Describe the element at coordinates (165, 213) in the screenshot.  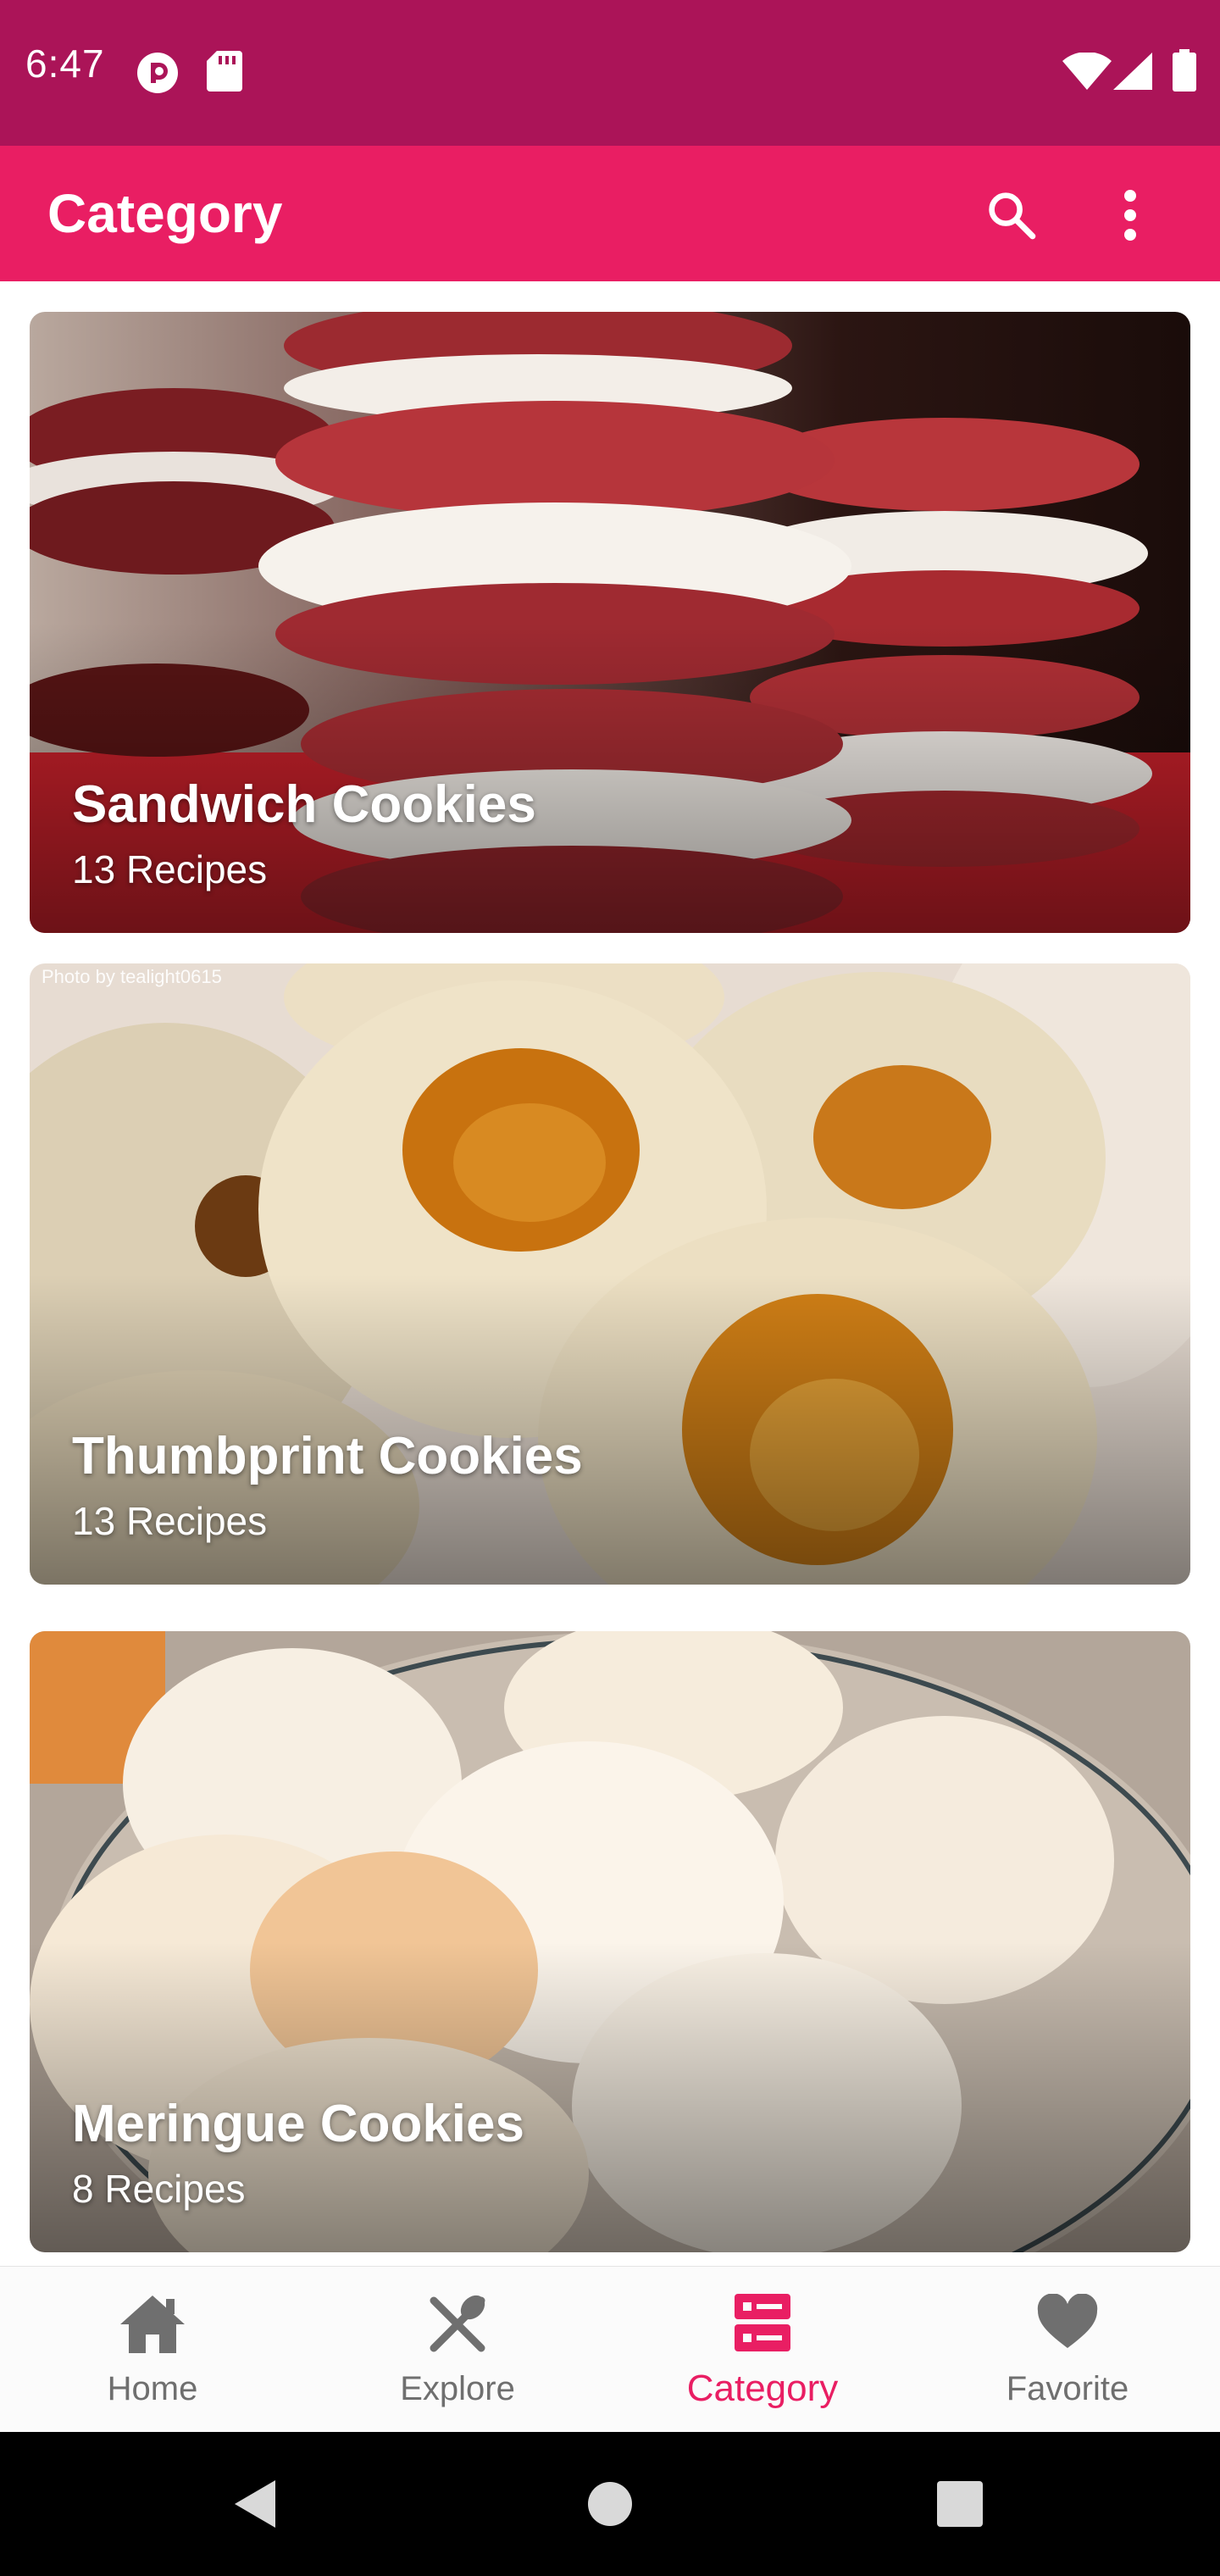
I see `page-title: Category` at that location.